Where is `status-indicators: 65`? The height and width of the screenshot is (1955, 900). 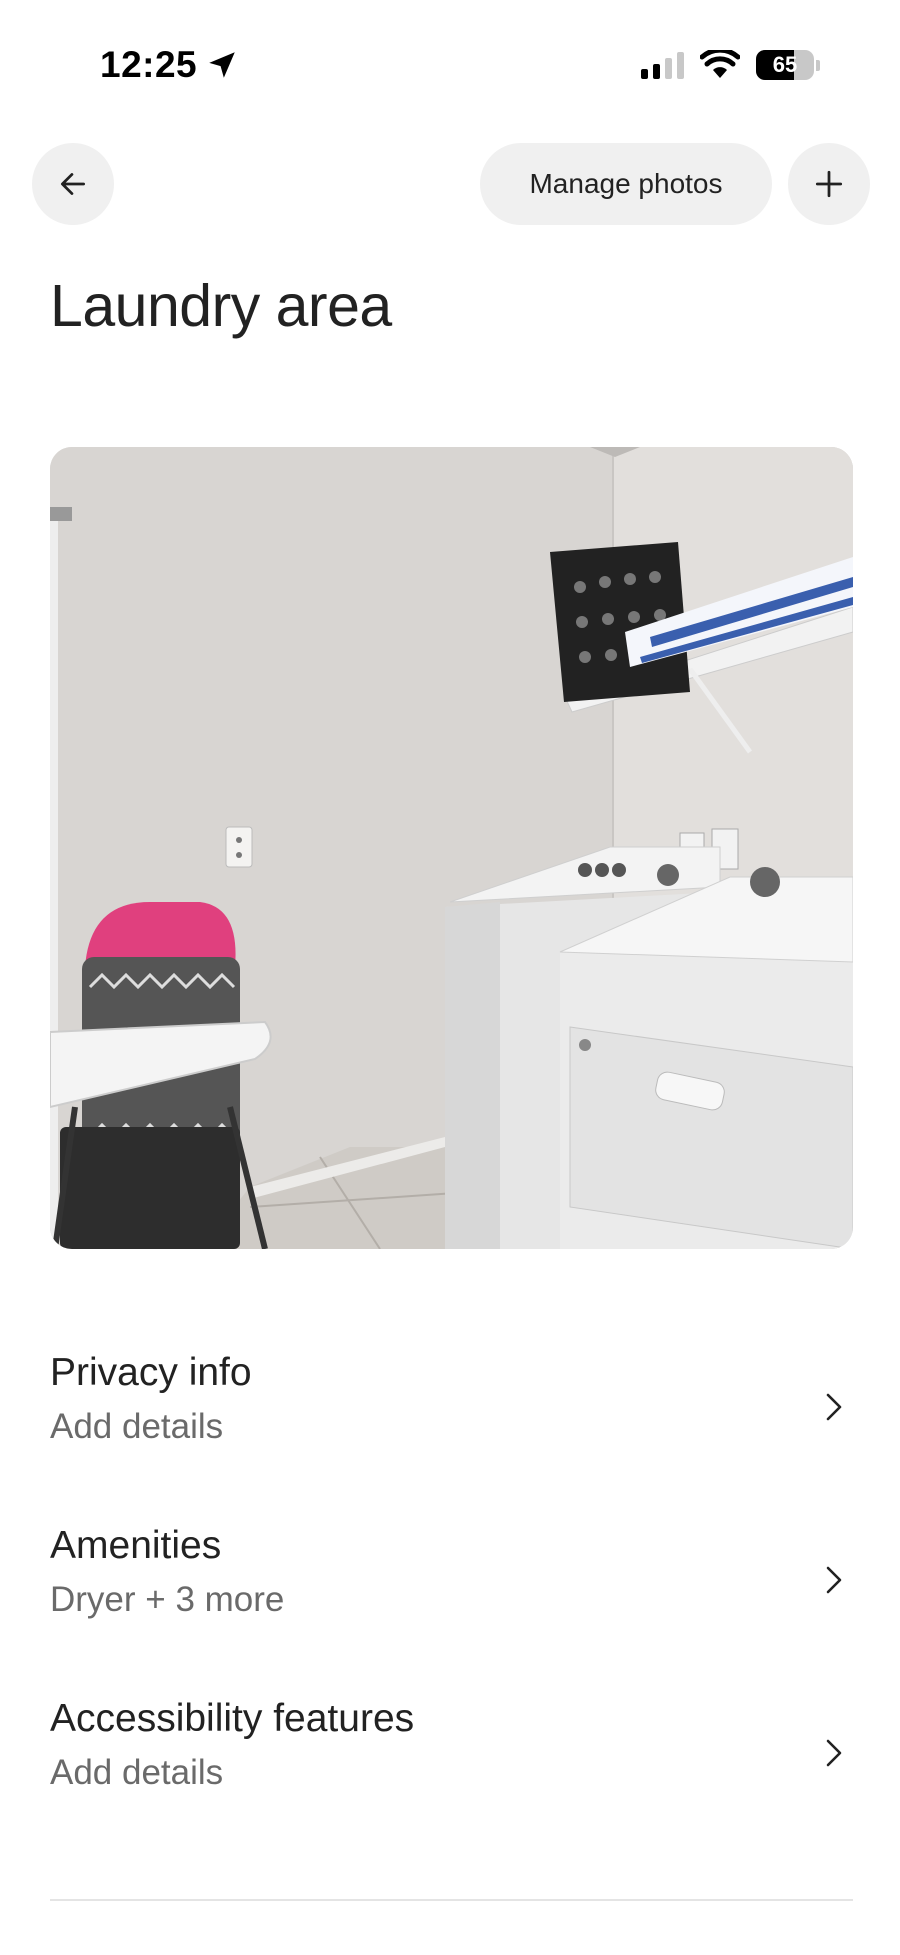 status-indicators: 65 is located at coordinates (730, 65).